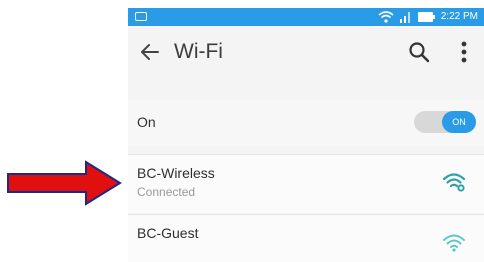 The width and height of the screenshot is (484, 262). What do you see at coordinates (454, 243) in the screenshot?
I see `wifi-icon` at bounding box center [454, 243].